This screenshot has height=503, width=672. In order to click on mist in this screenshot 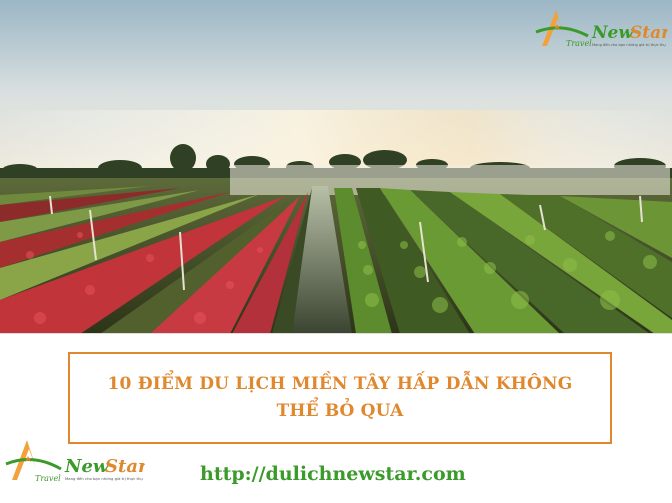, I will do `click(450, 180)`.